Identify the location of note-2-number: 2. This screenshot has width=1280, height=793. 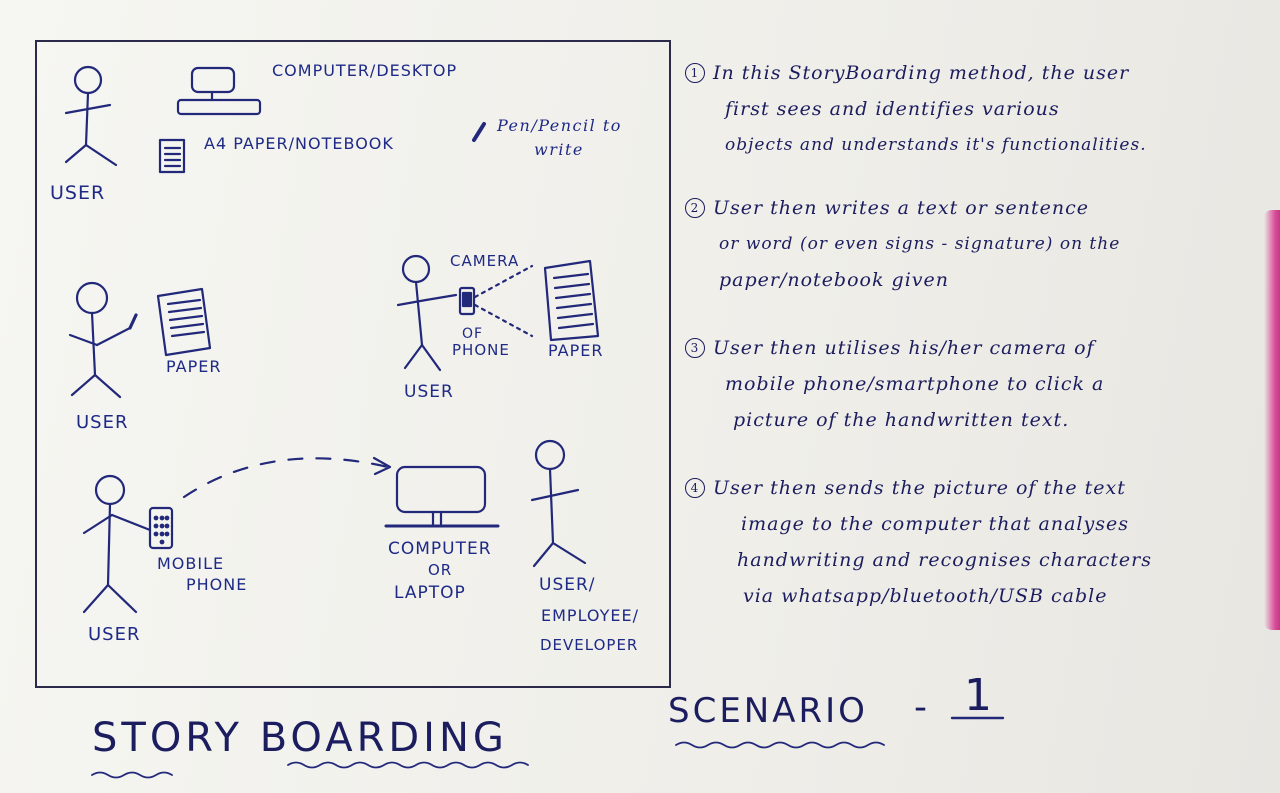
(695, 208).